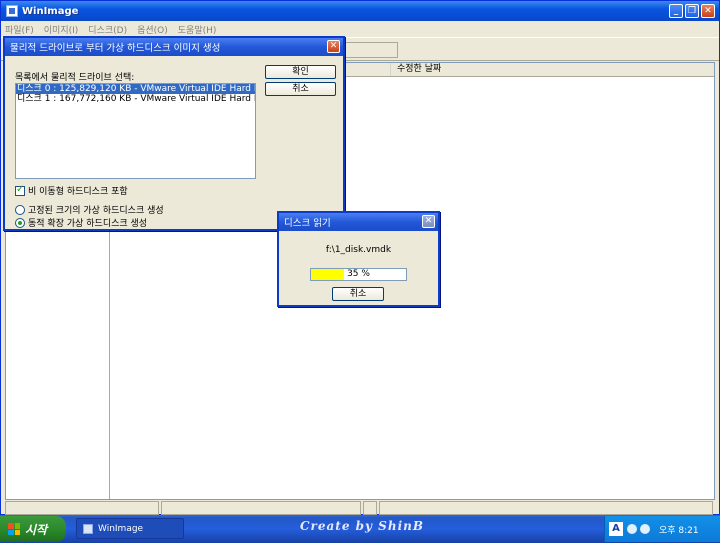  I want to click on menu-file: 파일(F), so click(19, 29).